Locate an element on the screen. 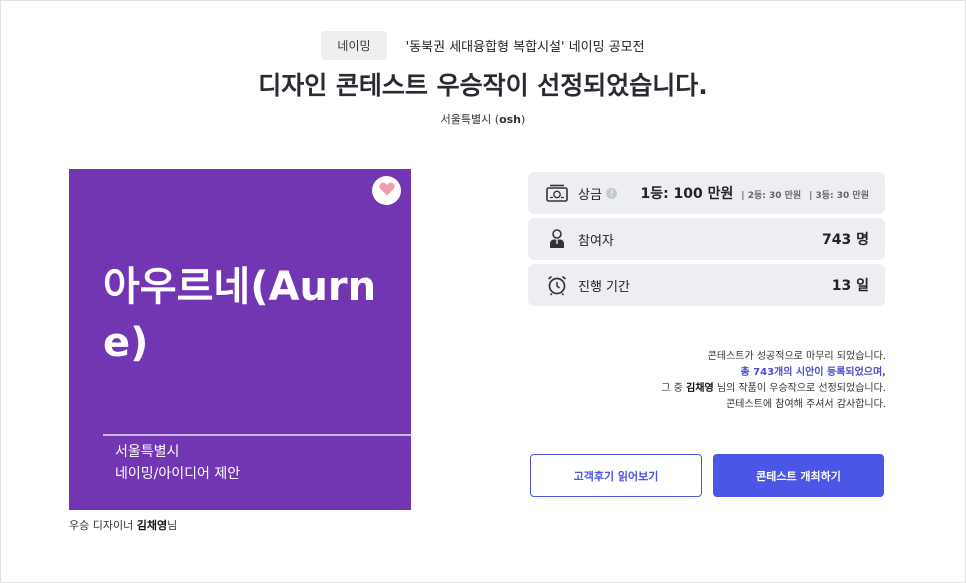 The width and height of the screenshot is (966, 583). host-id: osh is located at coordinates (510, 119).